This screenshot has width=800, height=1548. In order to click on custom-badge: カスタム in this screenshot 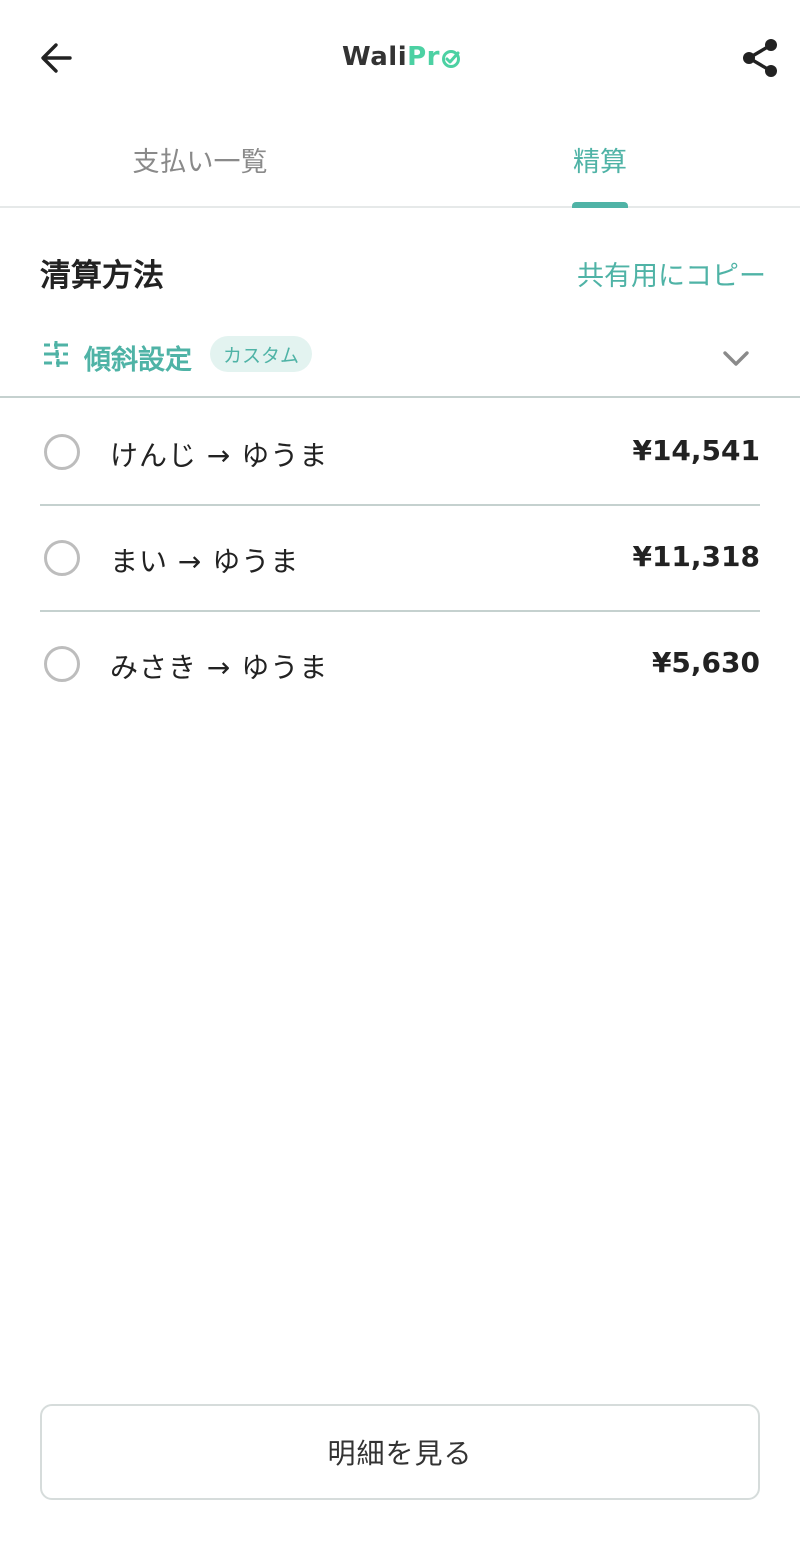, I will do `click(261, 354)`.